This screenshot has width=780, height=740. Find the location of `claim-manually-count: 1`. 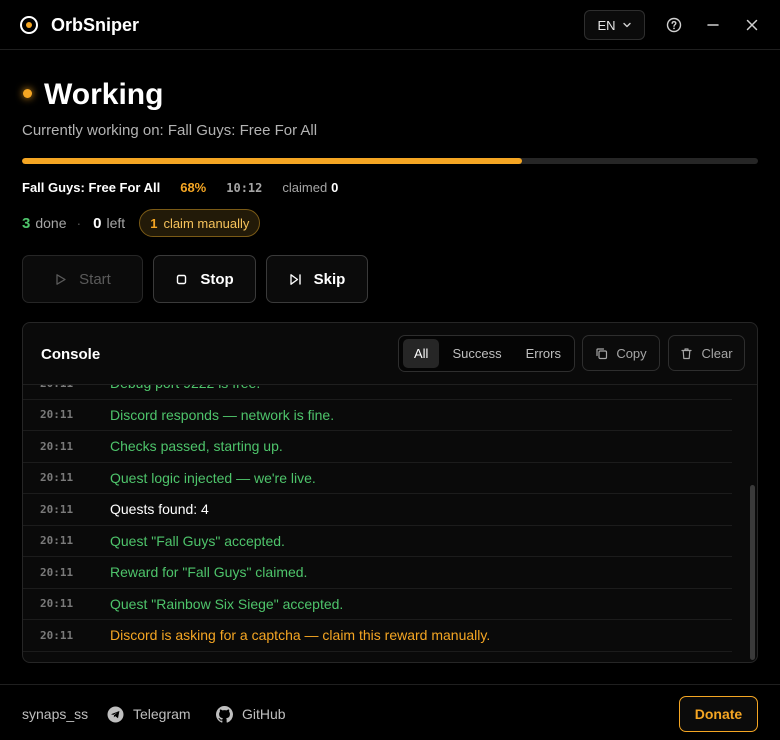

claim-manually-count: 1 is located at coordinates (154, 223).